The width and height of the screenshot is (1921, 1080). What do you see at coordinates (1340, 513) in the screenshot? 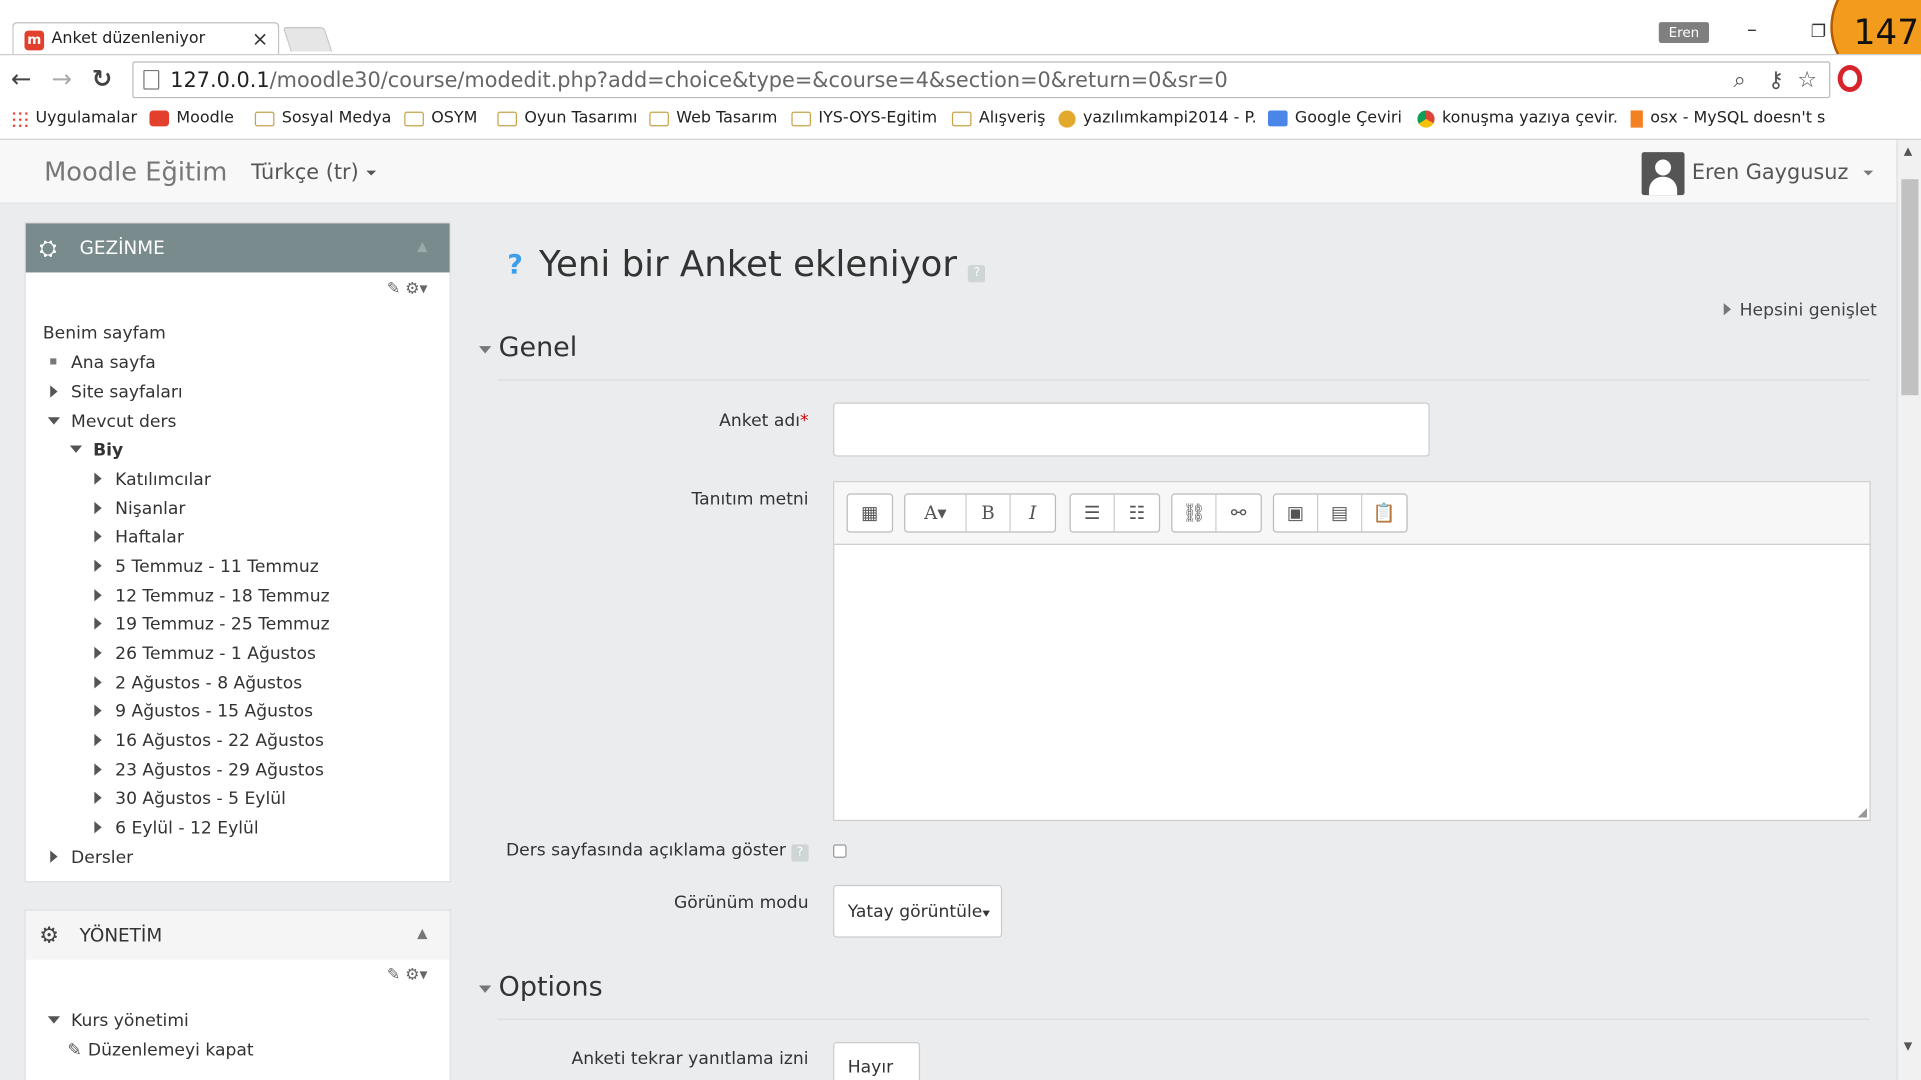
I see `media-icon: ▤` at bounding box center [1340, 513].